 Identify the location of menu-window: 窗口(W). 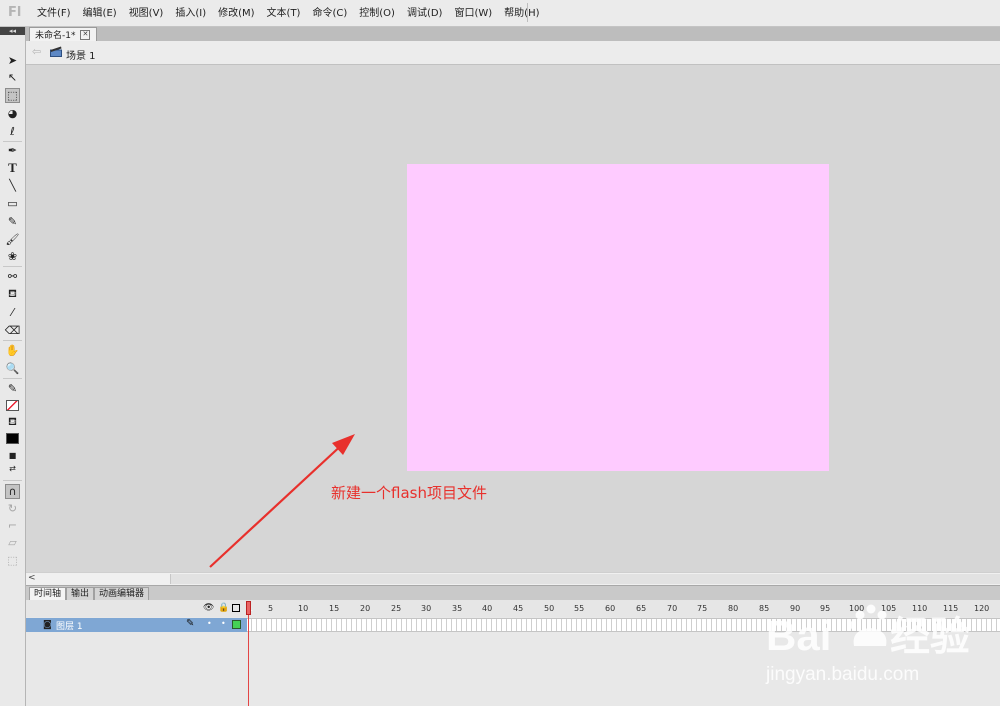
(473, 13).